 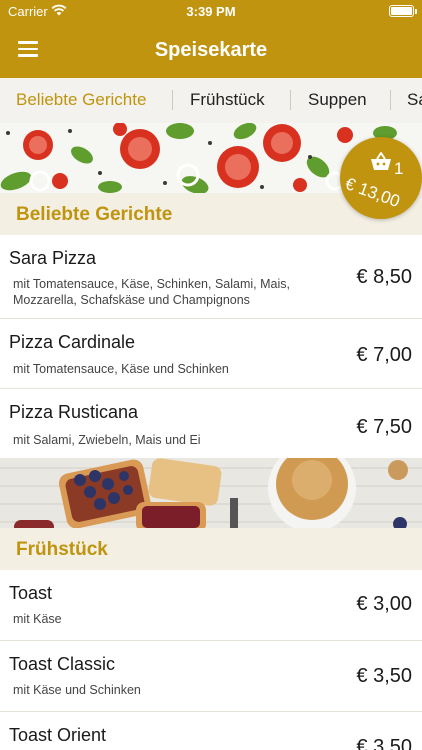 What do you see at coordinates (81, 100) in the screenshot?
I see `tab-beliebte-gerichte: Beliebte Gerichte` at bounding box center [81, 100].